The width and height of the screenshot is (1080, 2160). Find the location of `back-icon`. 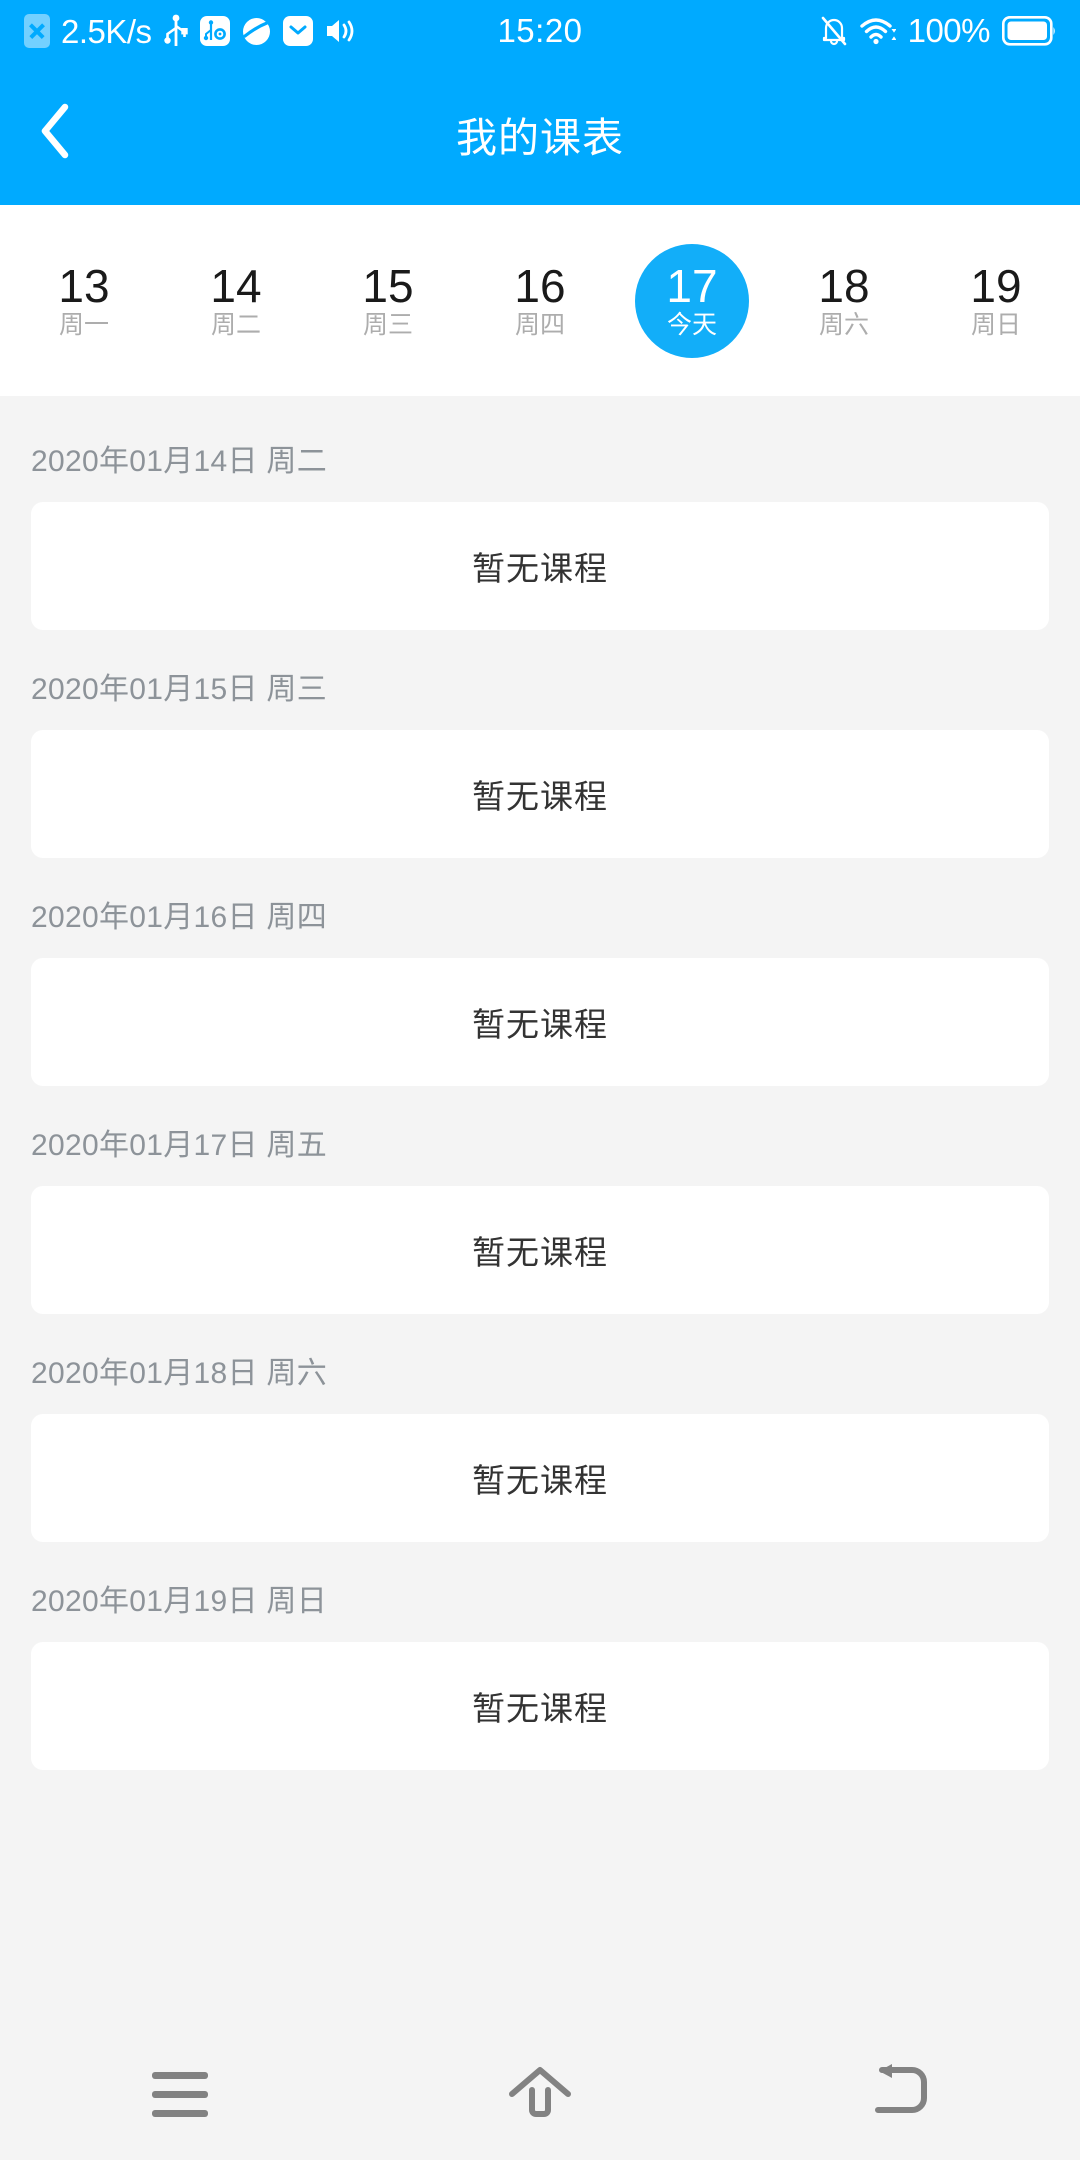

back-icon is located at coordinates (900, 2094).